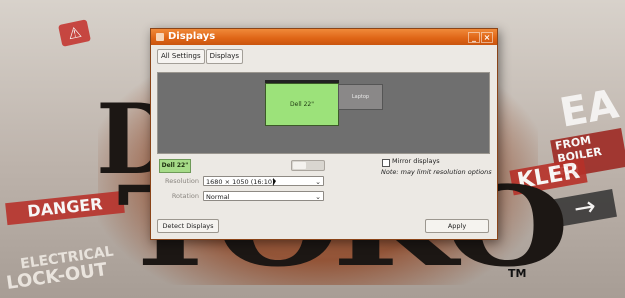 The width and height of the screenshot is (625, 298). I want to click on window-titlebar: Displays _ ×, so click(324, 37).